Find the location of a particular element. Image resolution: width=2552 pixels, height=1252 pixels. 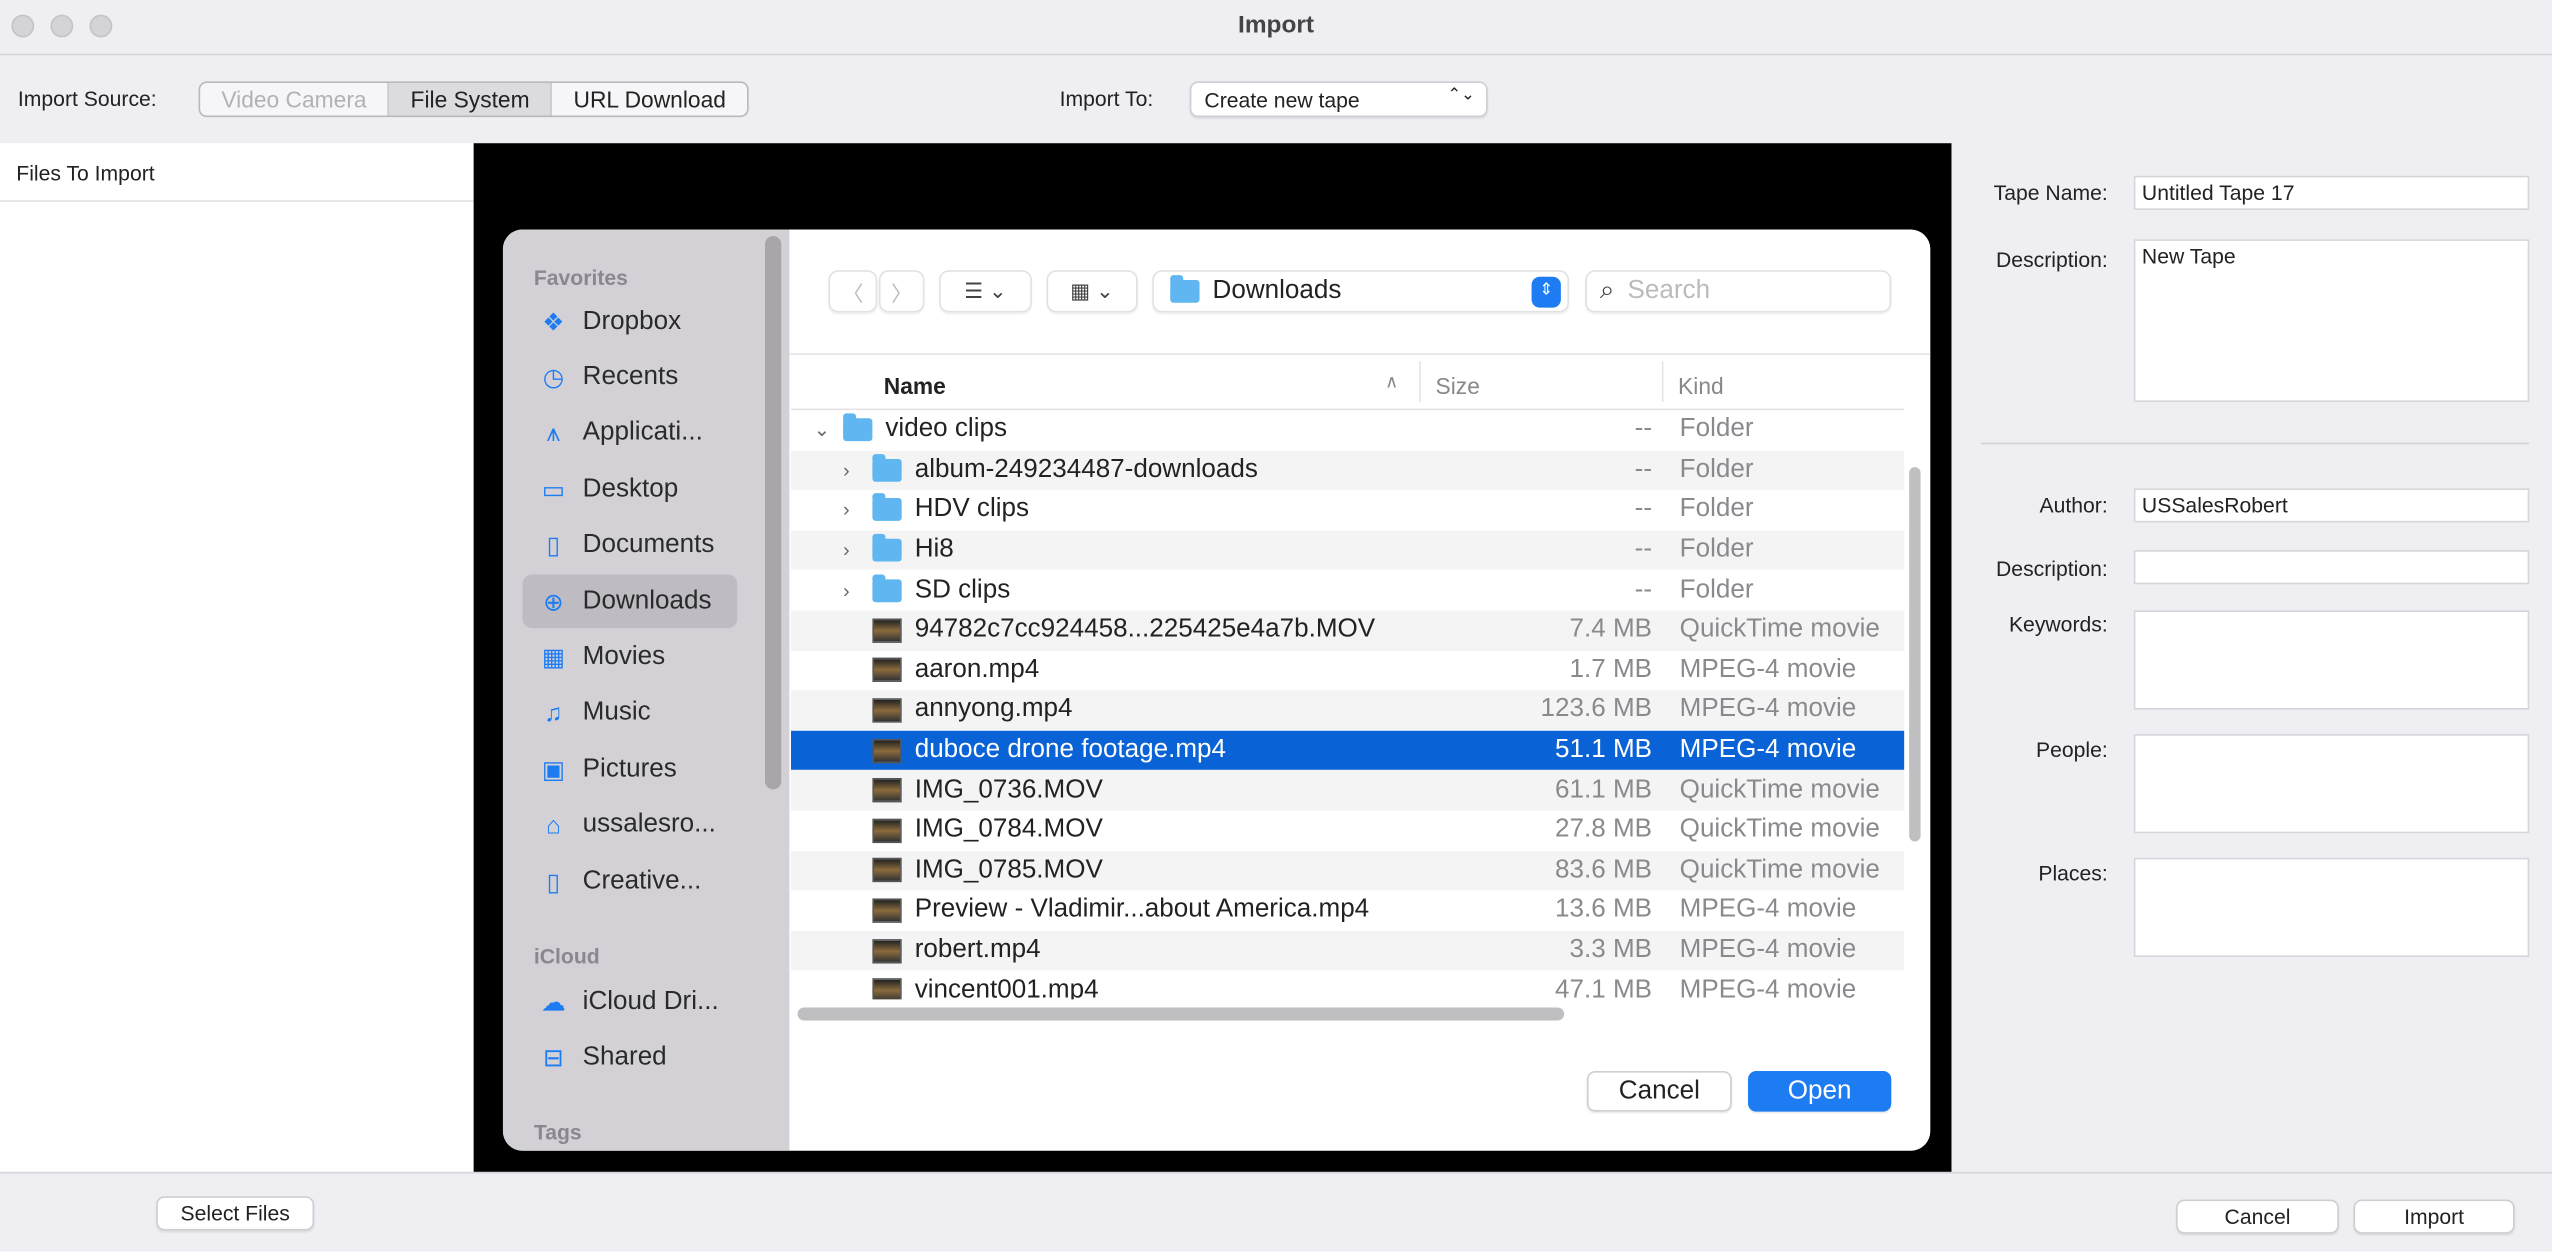

tags-heading: Tags is located at coordinates (557, 1132).